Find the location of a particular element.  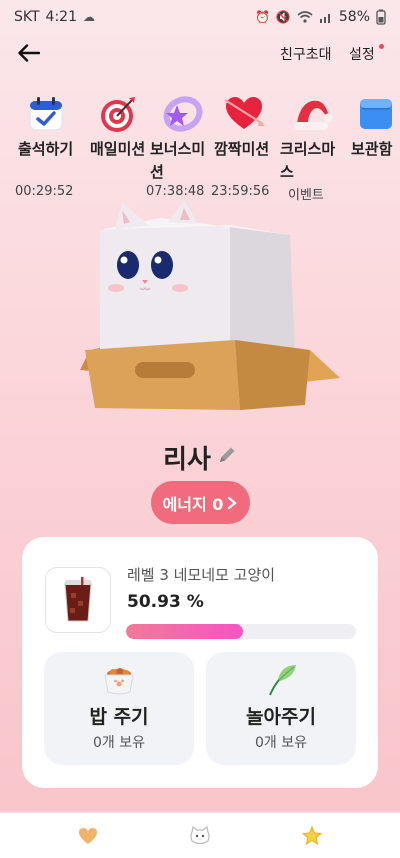

feed-button: 밥 주기 0개 보유 is located at coordinates (119, 708).